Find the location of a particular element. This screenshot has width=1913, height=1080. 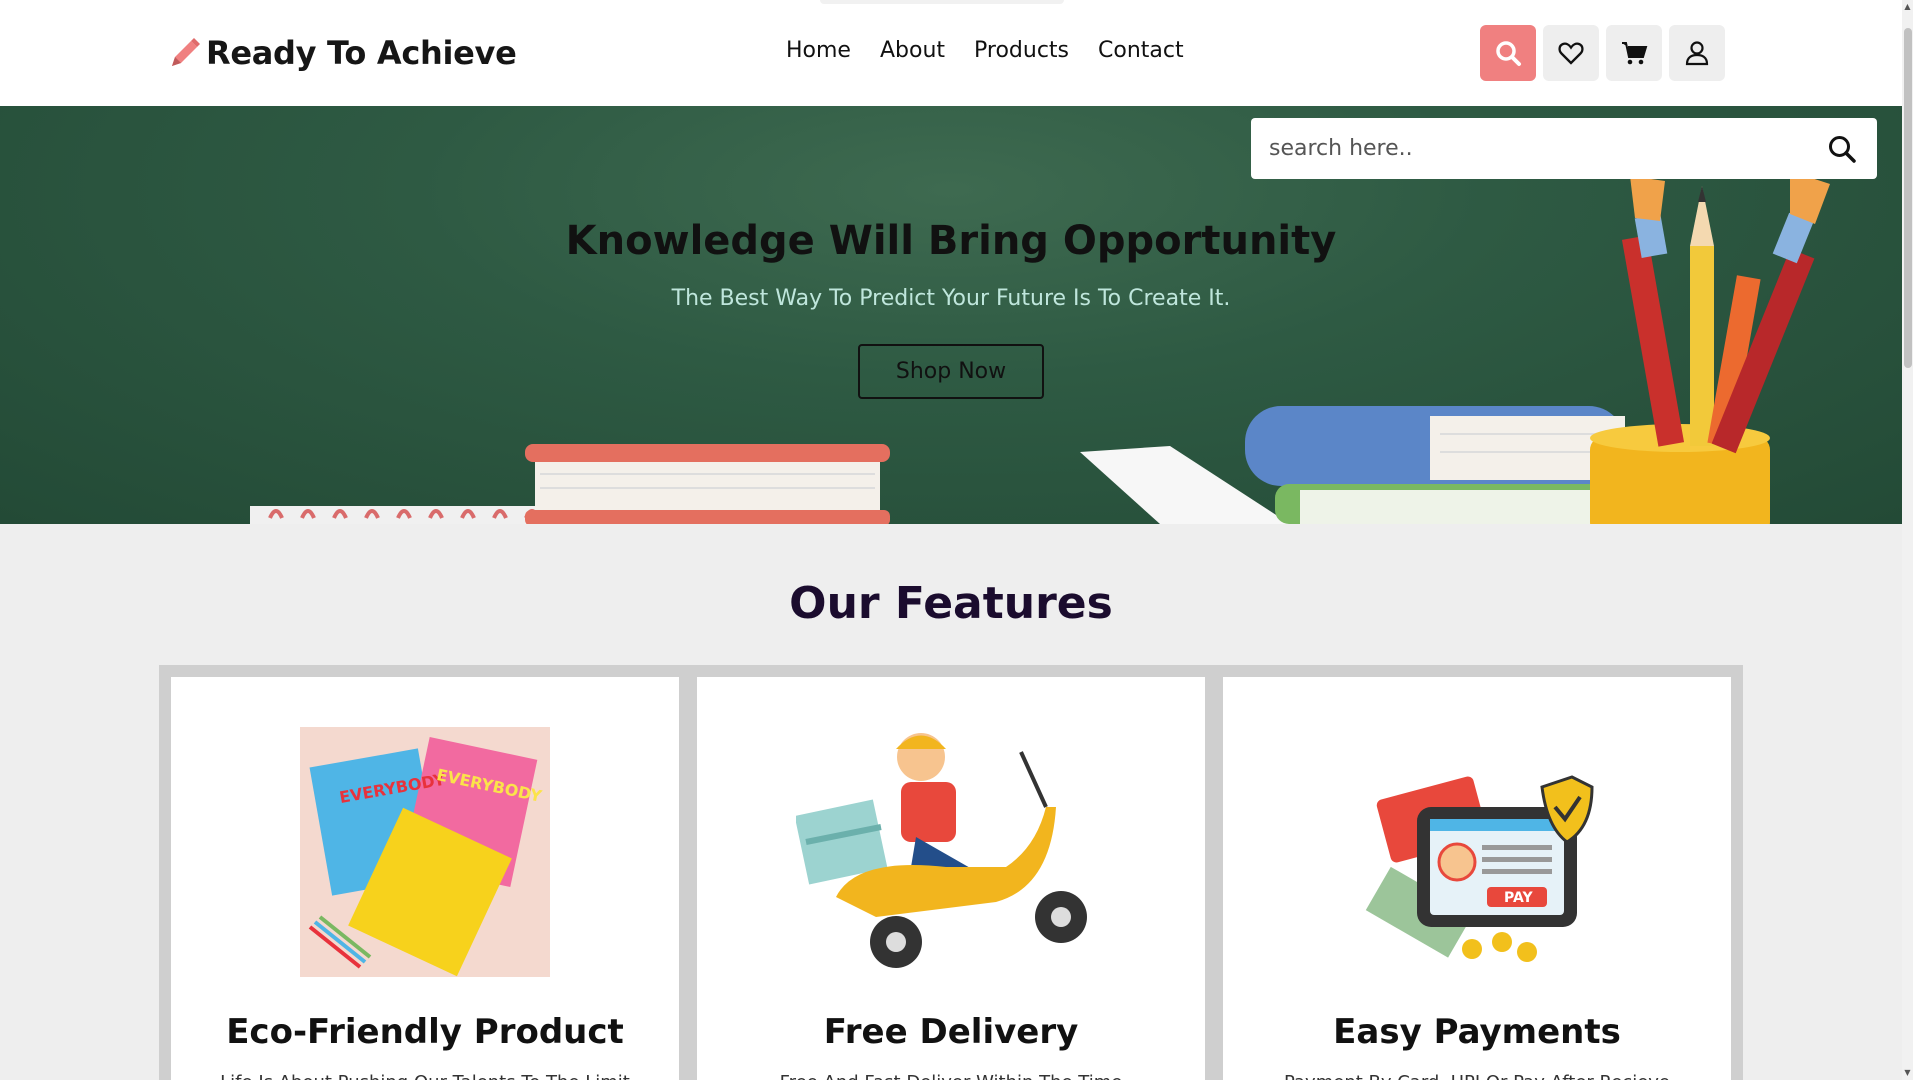

svg-text: PAY is located at coordinates (1518, 898).